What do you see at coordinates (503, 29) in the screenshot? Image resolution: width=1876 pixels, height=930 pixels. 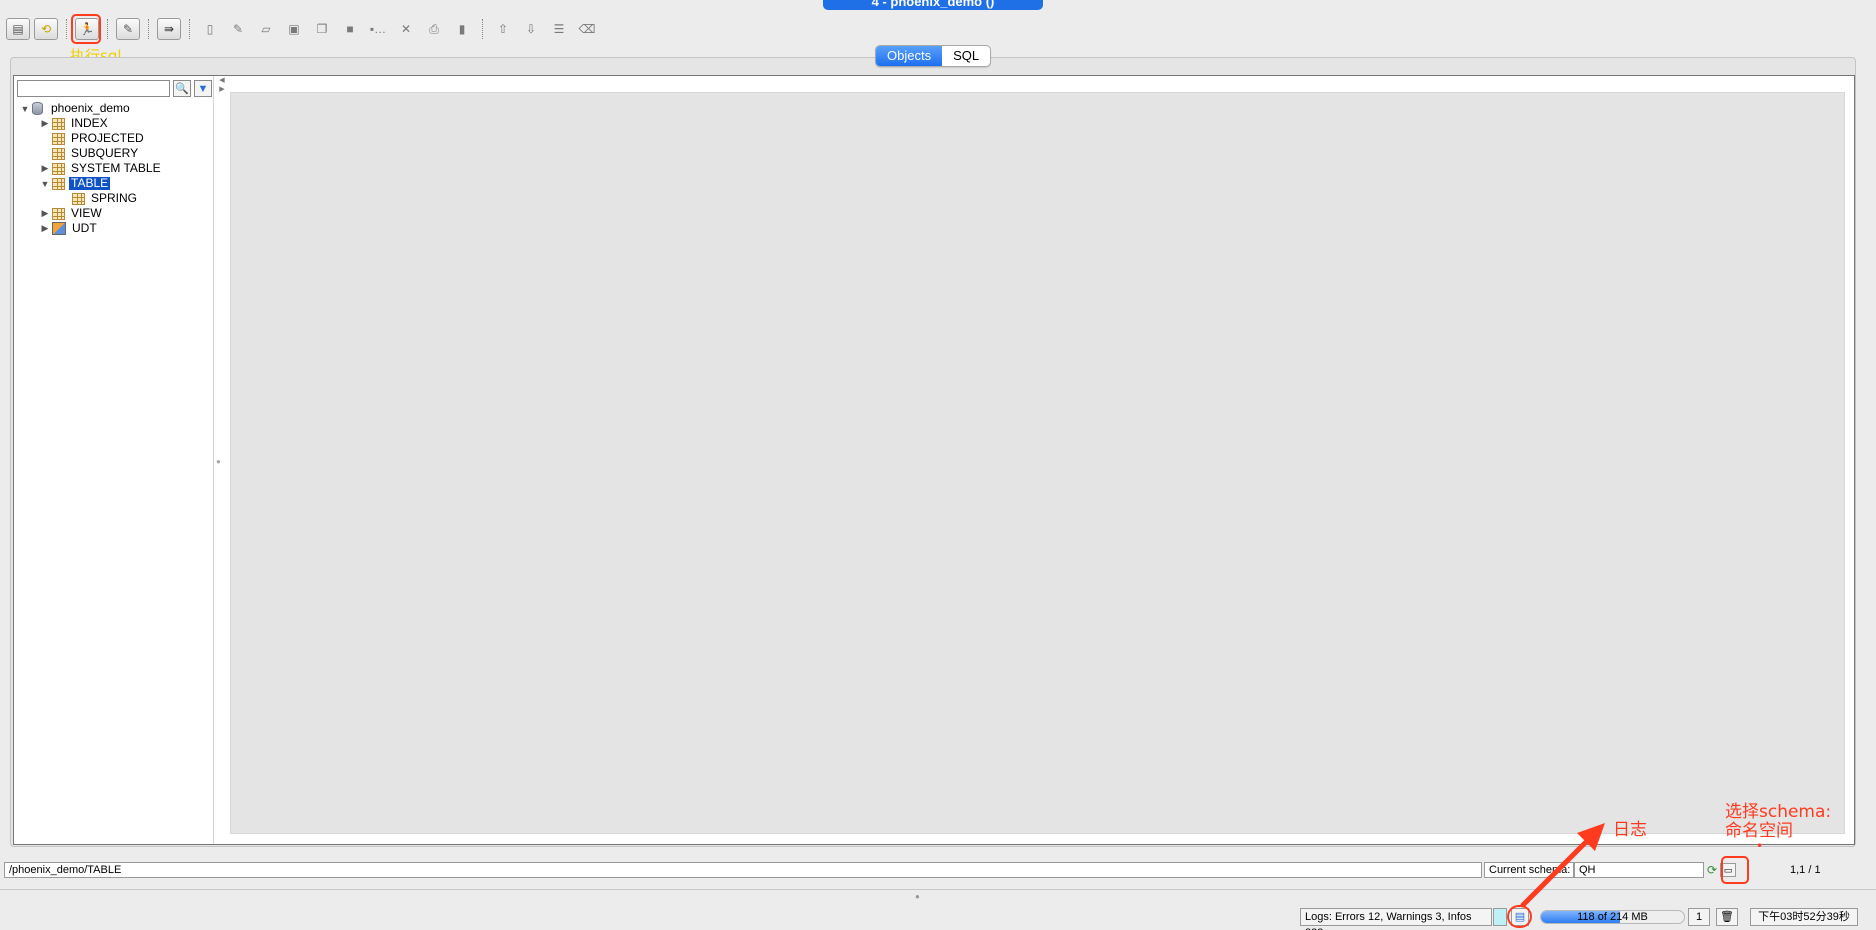 I see `move-up-icon: ⇧` at bounding box center [503, 29].